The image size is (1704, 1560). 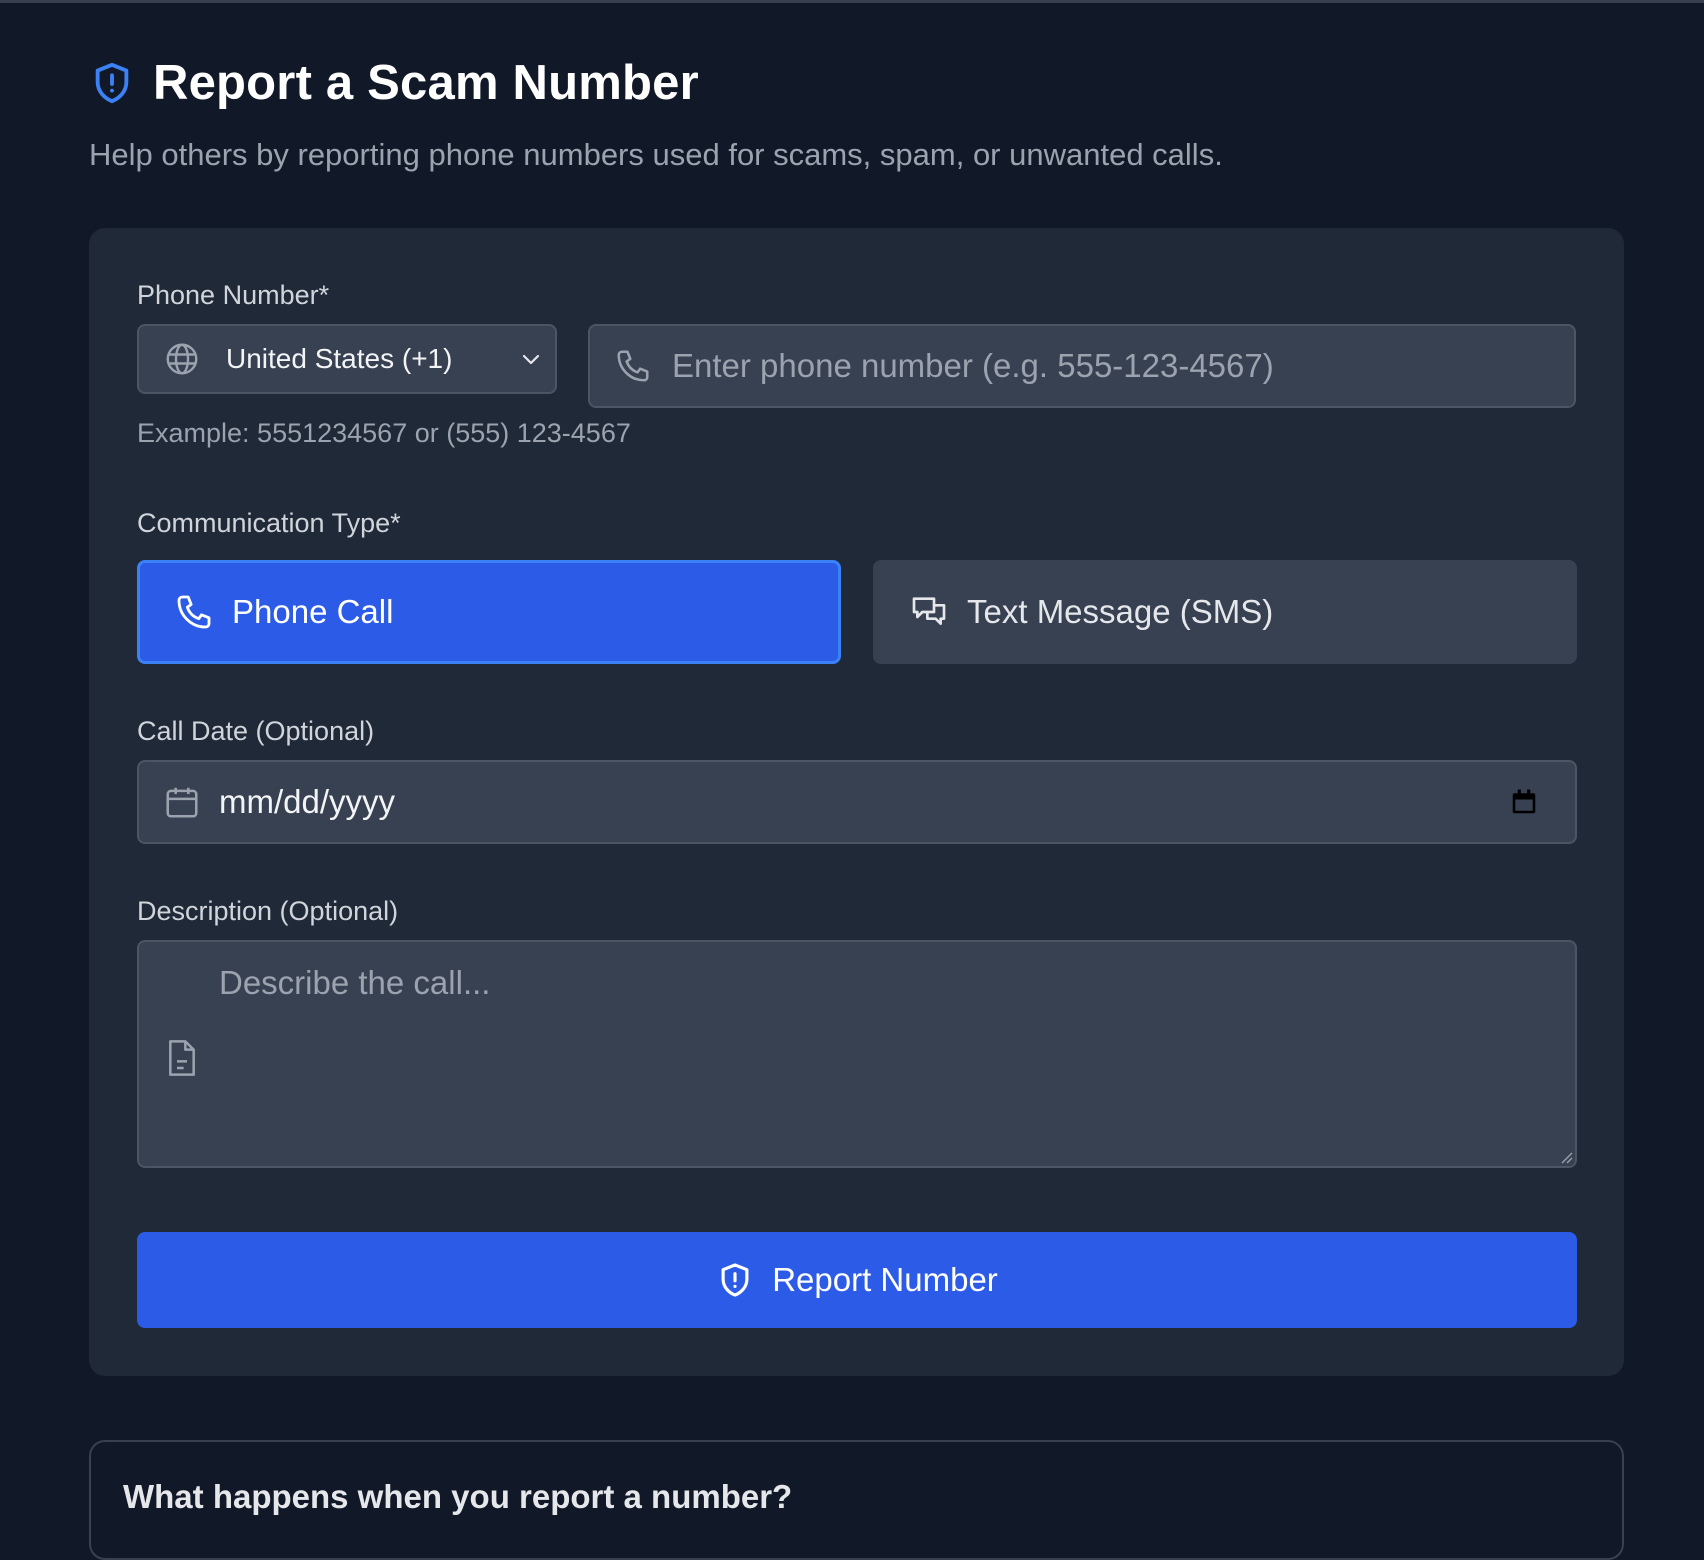 What do you see at coordinates (973, 365) in the screenshot?
I see `phone-number-placeholder: Enter phone number (e.g. 555-123-4567)` at bounding box center [973, 365].